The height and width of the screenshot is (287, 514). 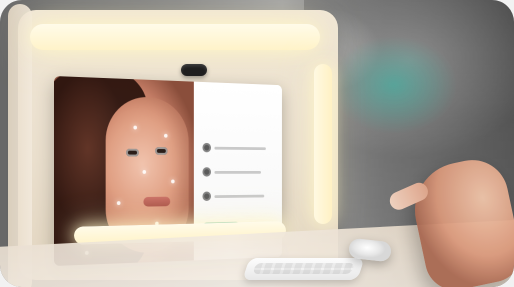 I want to click on panel-header-title, so click(x=237, y=105).